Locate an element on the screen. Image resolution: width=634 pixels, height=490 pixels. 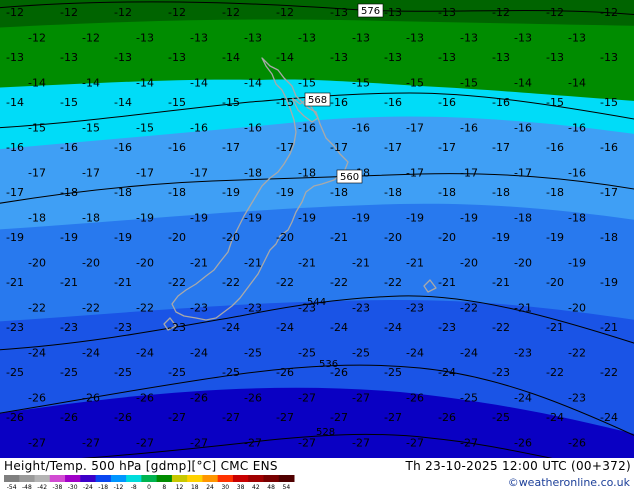
legend-tick-label: 48 is located at coordinates (271, 487).